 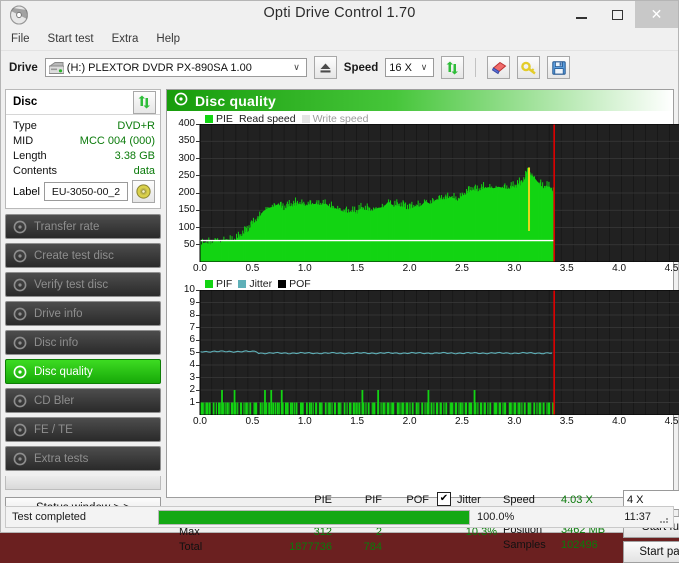 I want to click on menu-item-extra: Extra, so click(x=125, y=39).